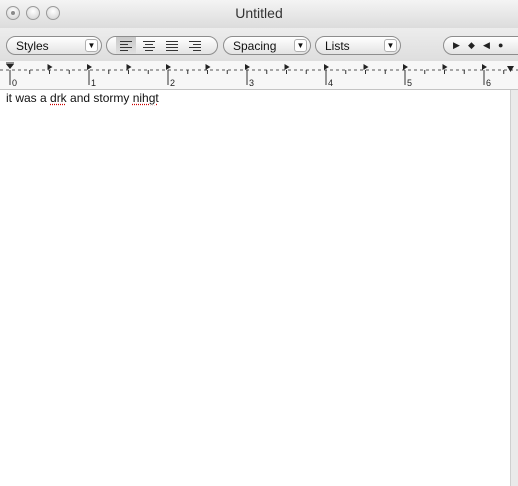 The height and width of the screenshot is (486, 518). What do you see at coordinates (480, 45) in the screenshot?
I see `tab-stop-control: ▶ ◆ ◀ ●` at bounding box center [480, 45].